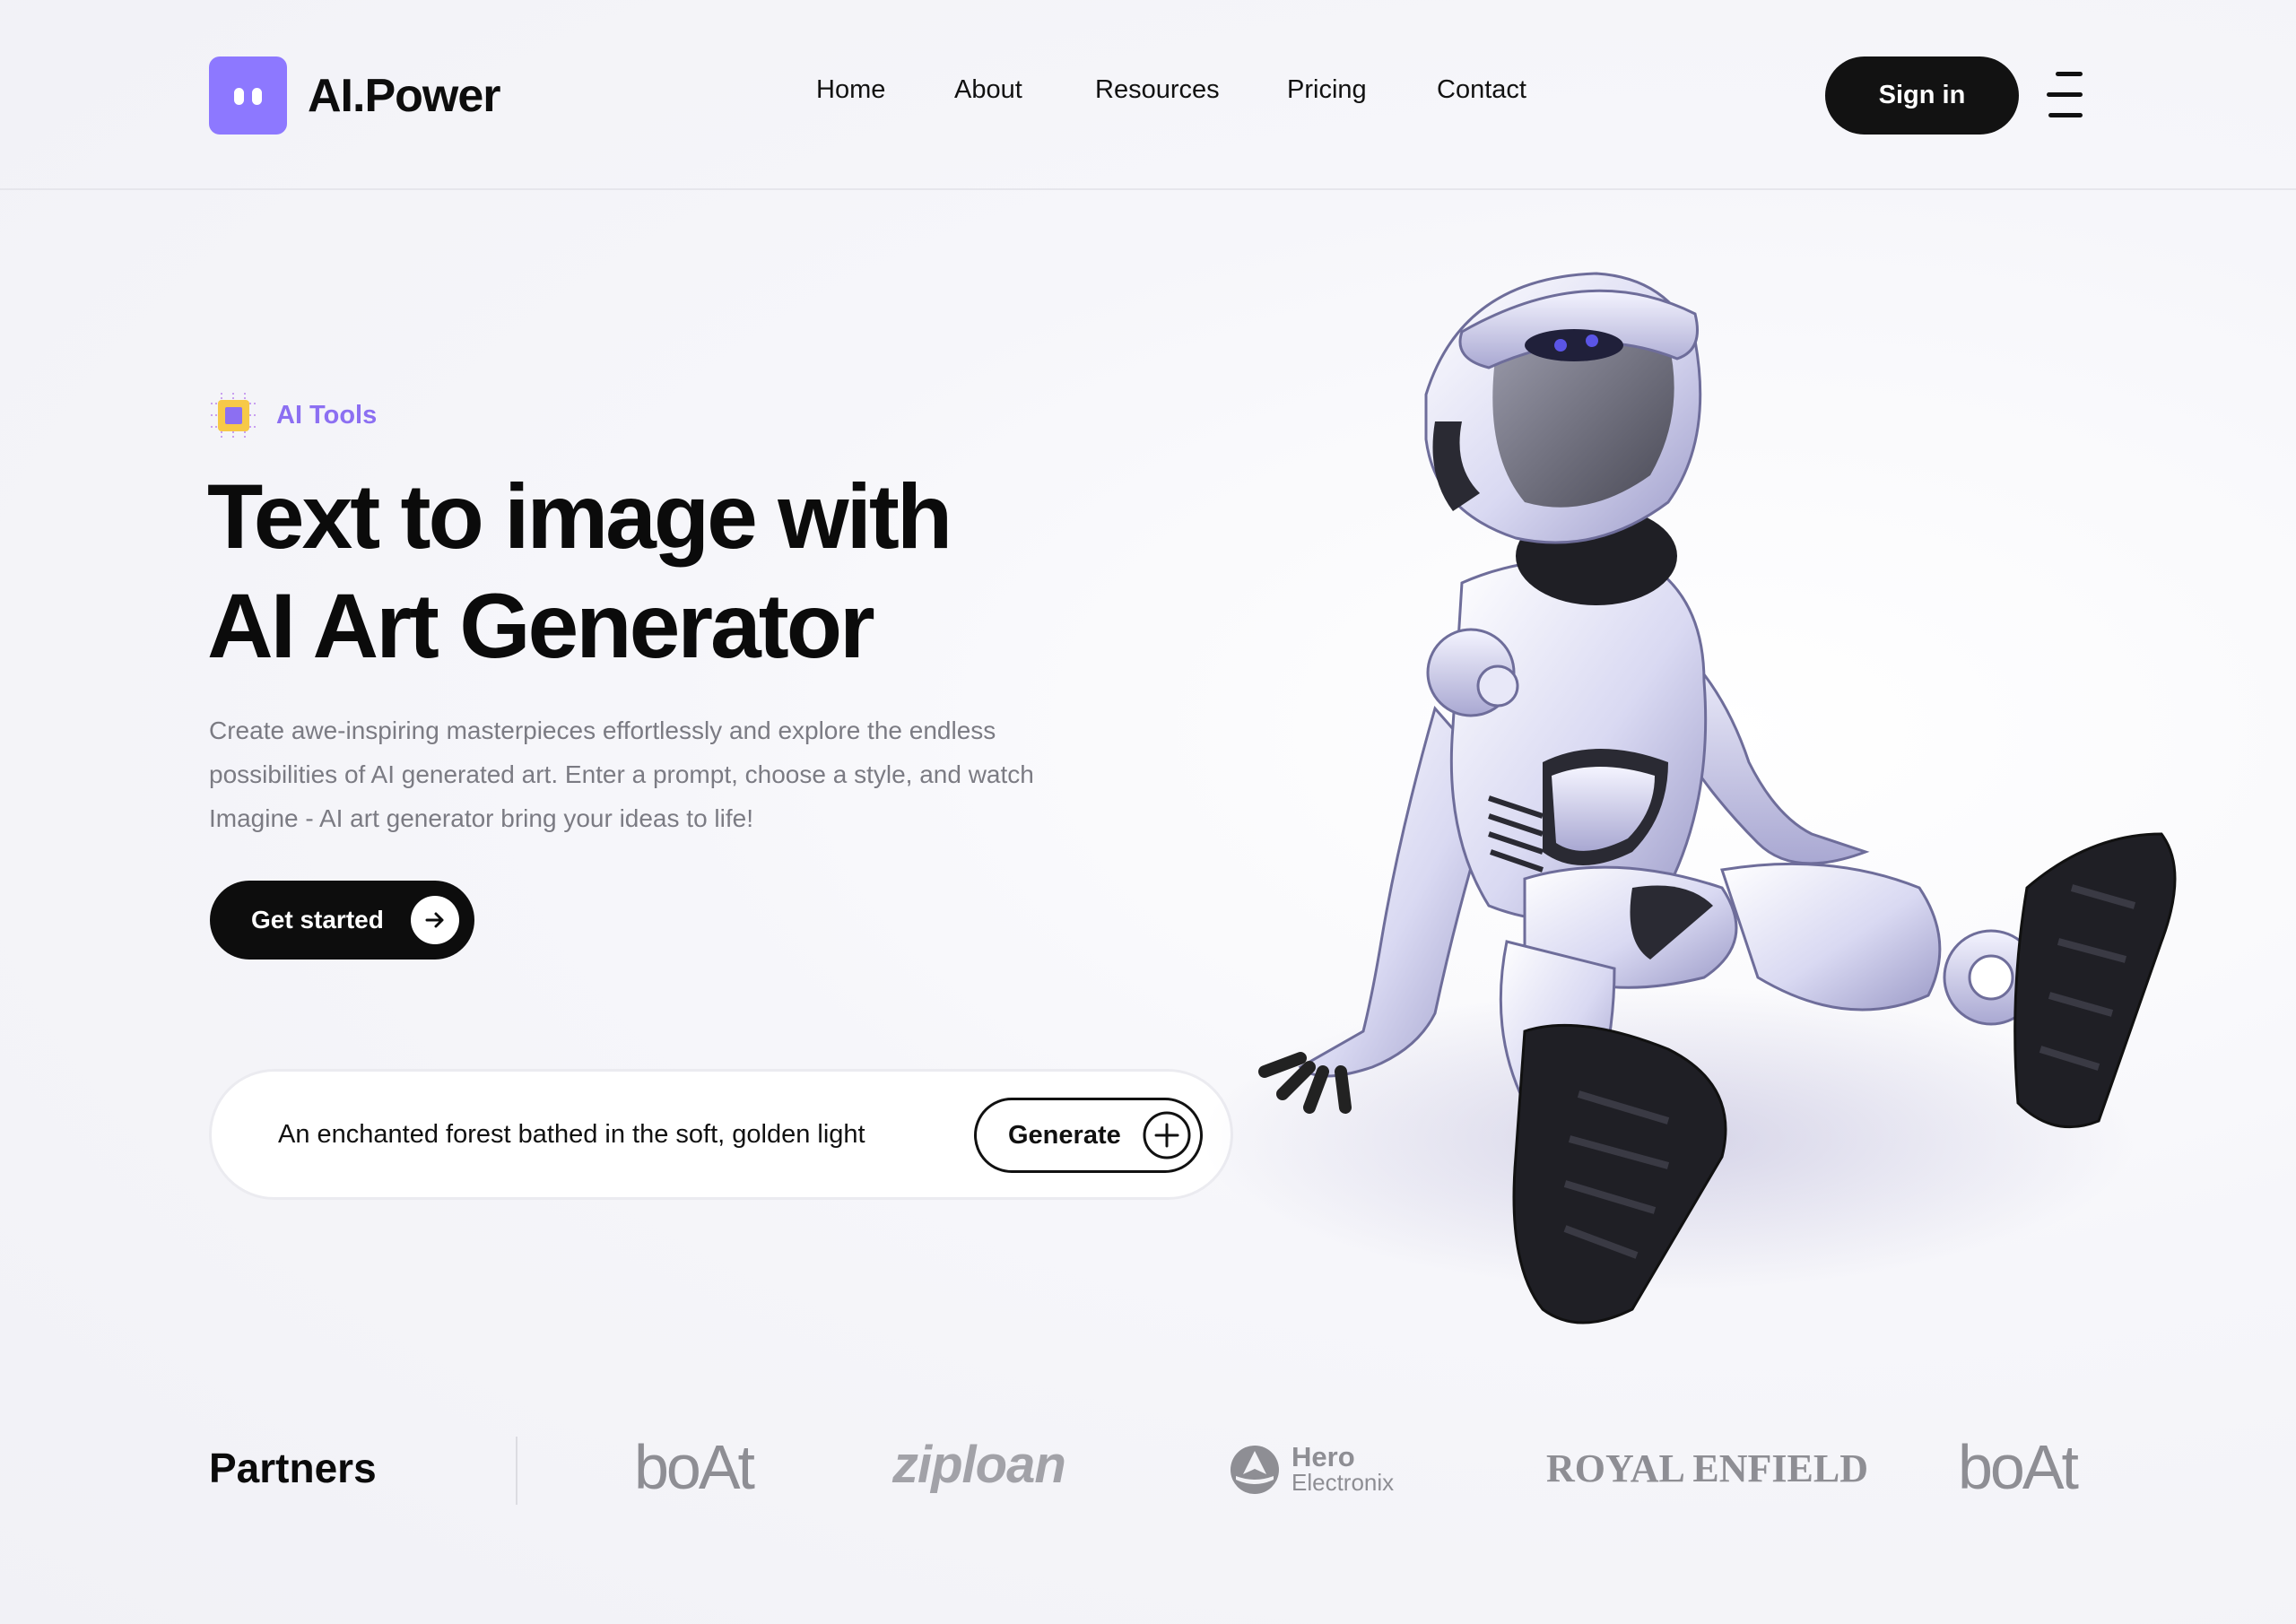 This screenshot has height=1624, width=2296. Describe the element at coordinates (327, 415) in the screenshot. I see `badge-label: AI Tools` at that location.